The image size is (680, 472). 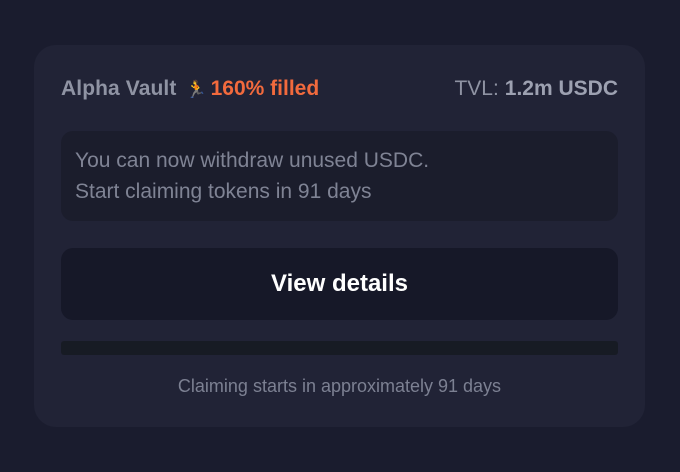 I want to click on tvl-label: TVL:, so click(x=476, y=88).